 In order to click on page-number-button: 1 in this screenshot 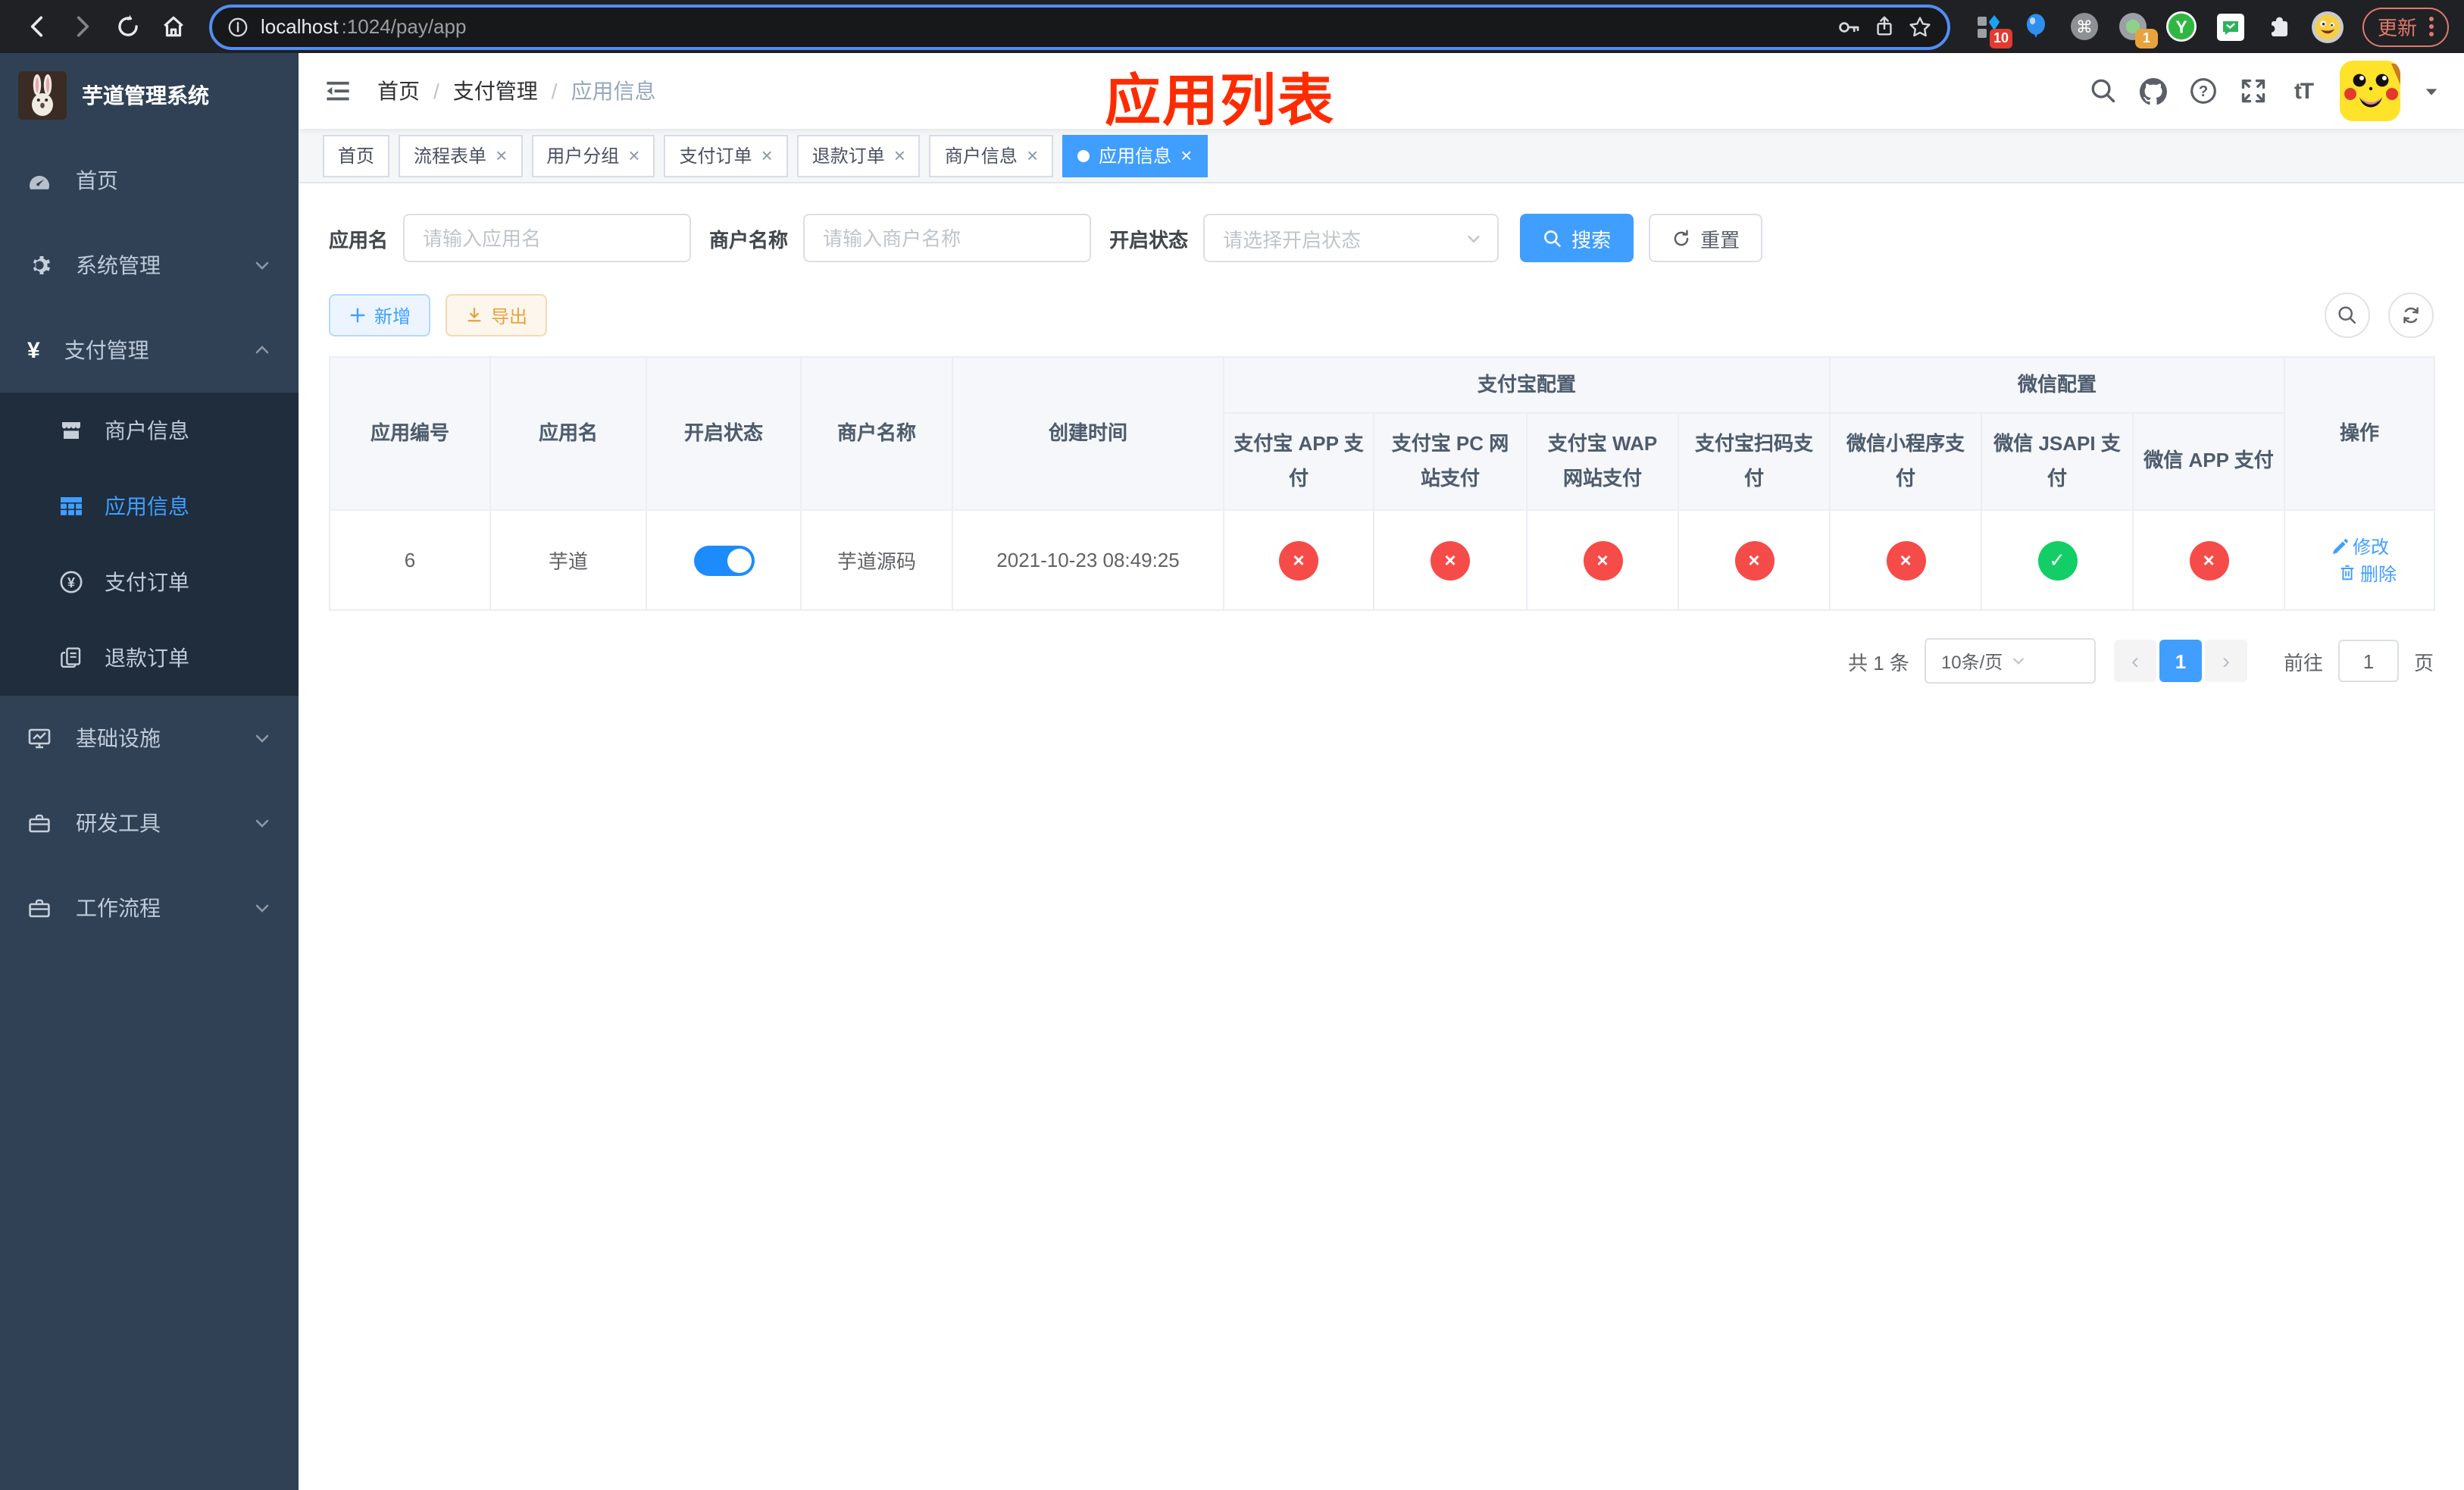, I will do `click(2180, 661)`.